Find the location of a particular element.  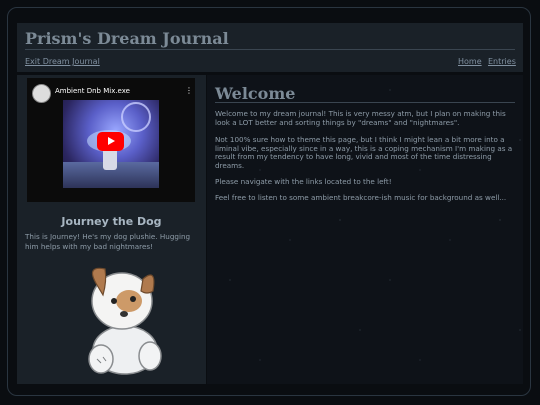

sidebar-heading: Journey the Dog is located at coordinates (111, 221).